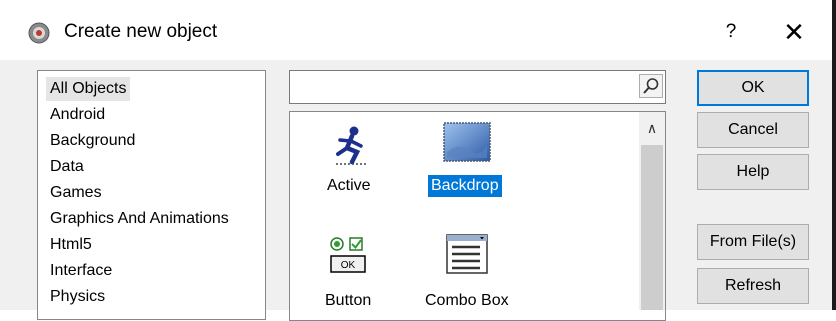 The height and width of the screenshot is (321, 836). I want to click on chevron-up-icon: ∧, so click(652, 128).